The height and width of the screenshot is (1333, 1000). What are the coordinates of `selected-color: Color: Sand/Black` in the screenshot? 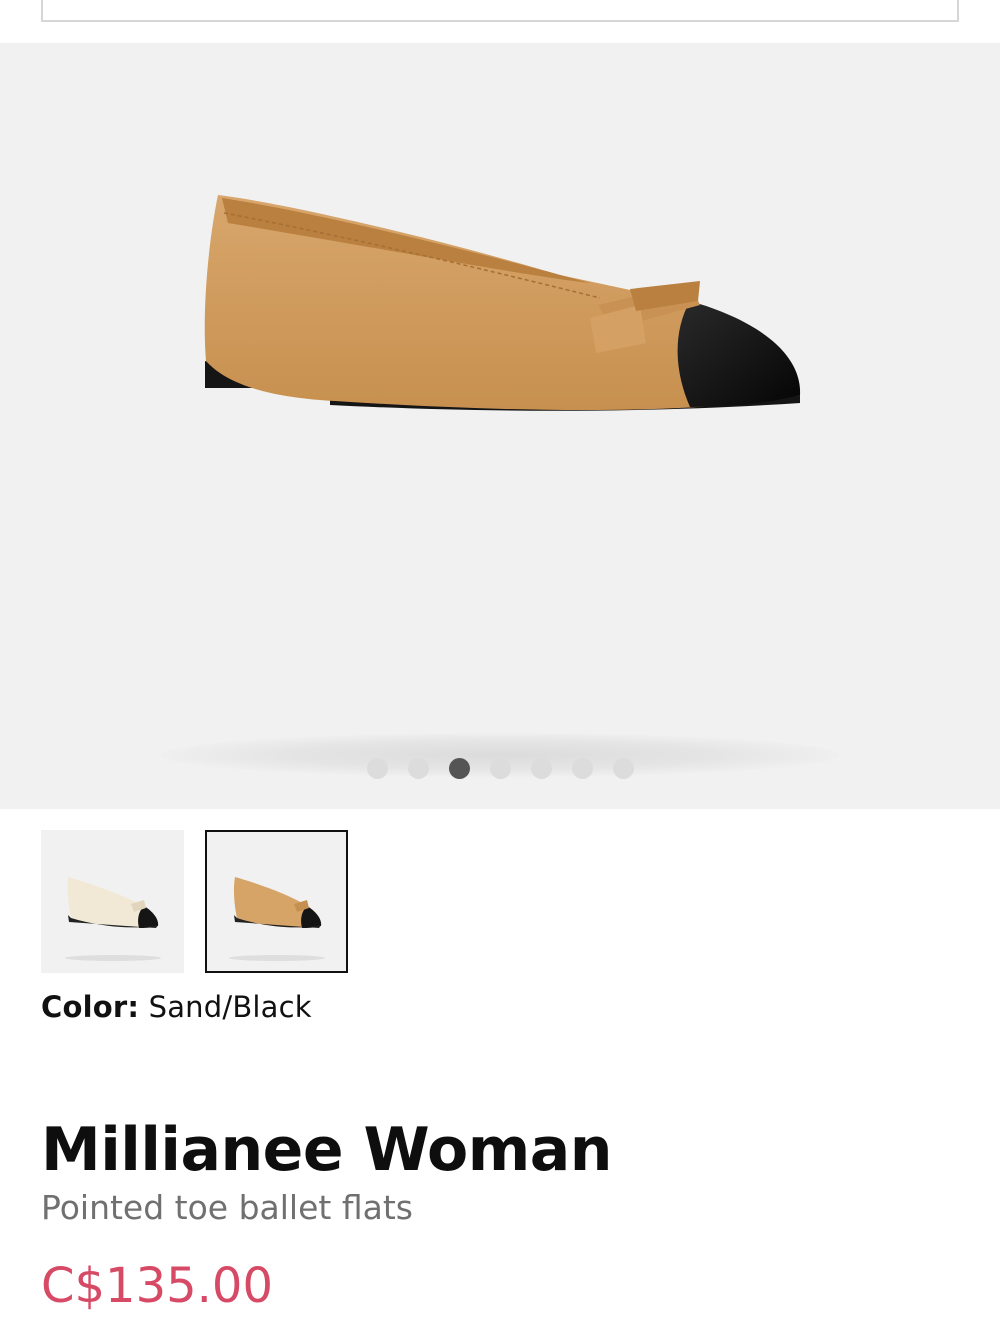 It's located at (176, 1007).